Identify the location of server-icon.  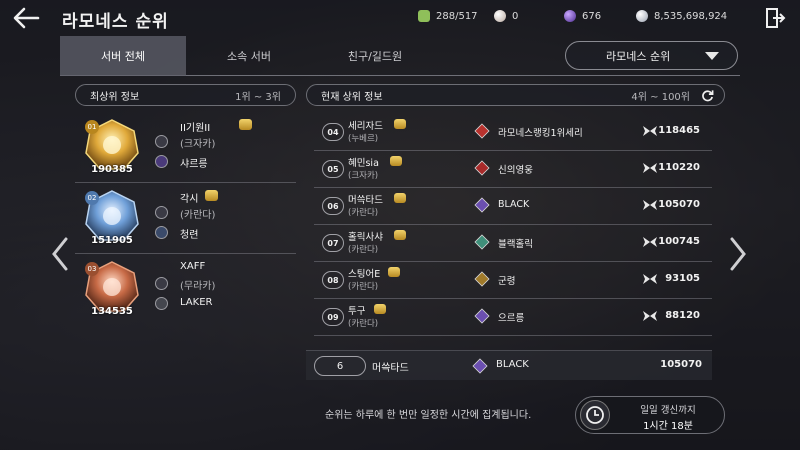
(161, 212).